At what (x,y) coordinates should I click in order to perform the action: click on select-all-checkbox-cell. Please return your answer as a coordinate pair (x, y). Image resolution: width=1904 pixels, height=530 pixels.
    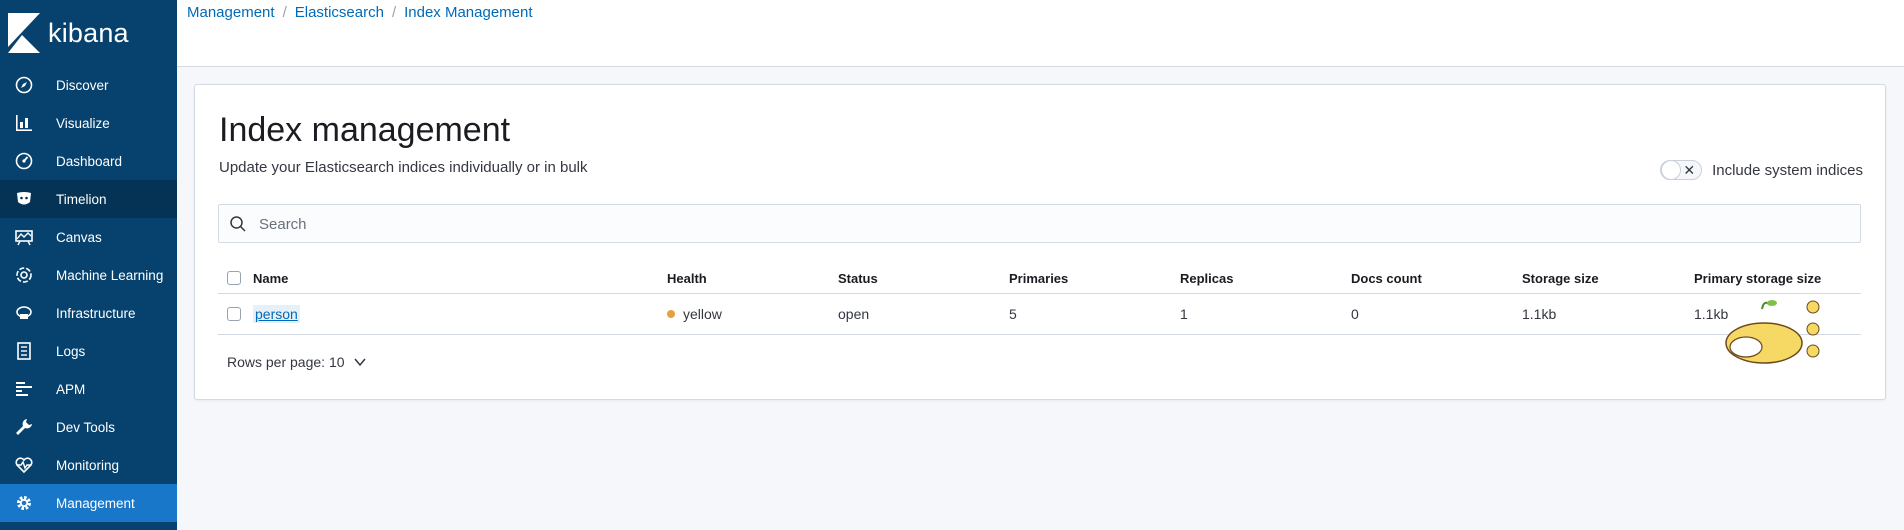
    Looking at the image, I should click on (234, 278).